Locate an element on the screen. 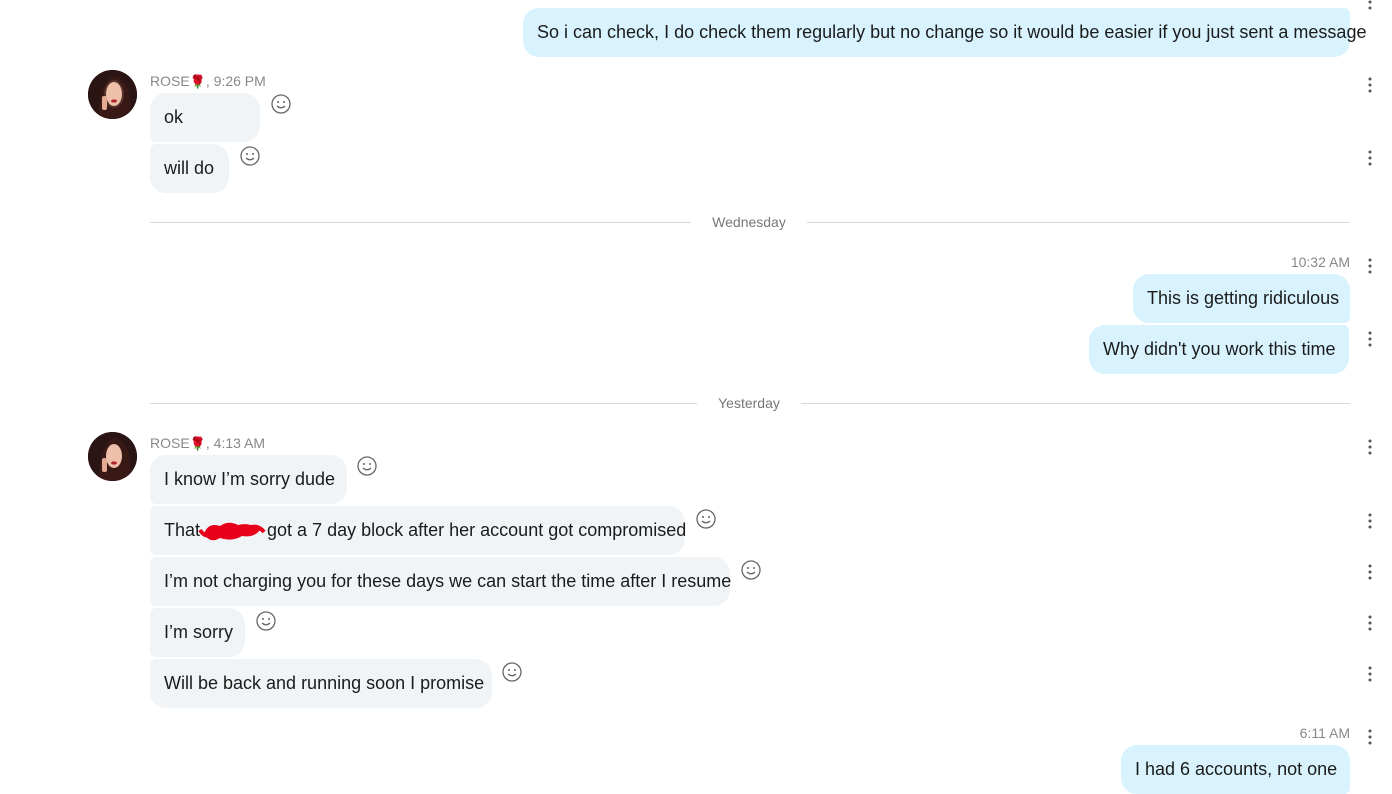 This screenshot has width=1392, height=794. message-text: ok is located at coordinates (174, 117).